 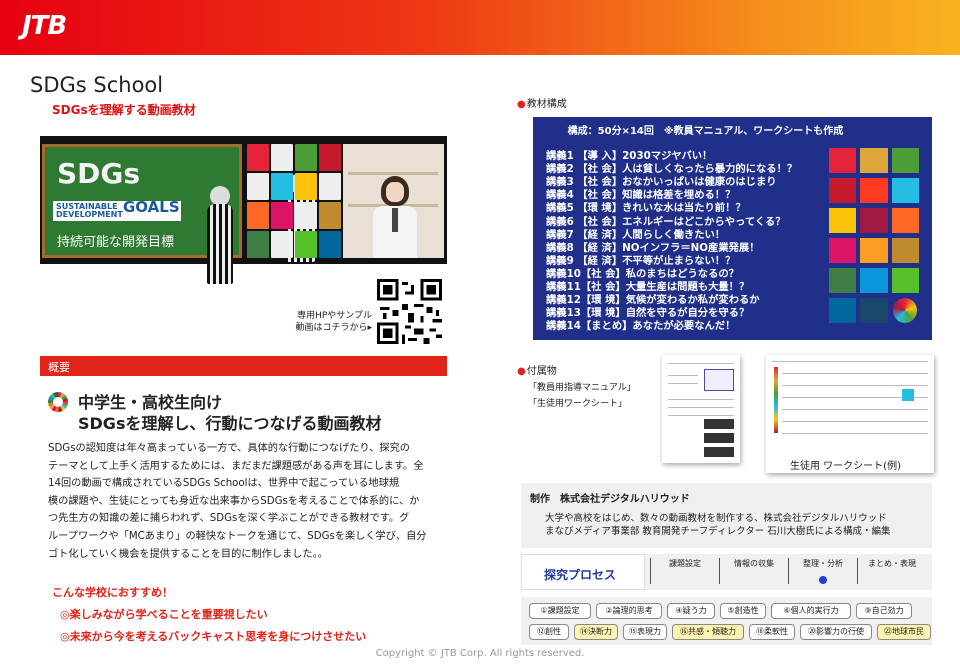 I want to click on recommend-heading: こんな学校におすすめ！, so click(x=112, y=592).